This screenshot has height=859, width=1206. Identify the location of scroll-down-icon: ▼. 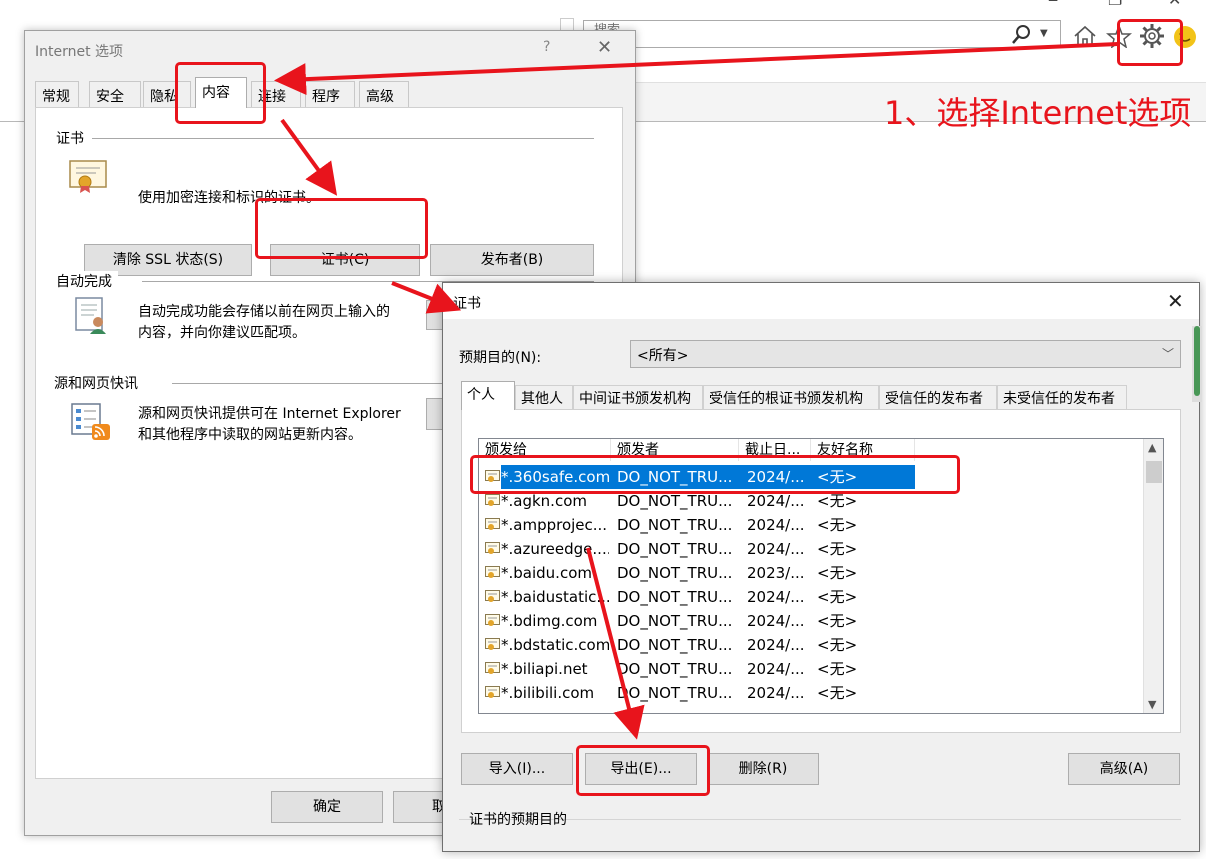
(1152, 704).